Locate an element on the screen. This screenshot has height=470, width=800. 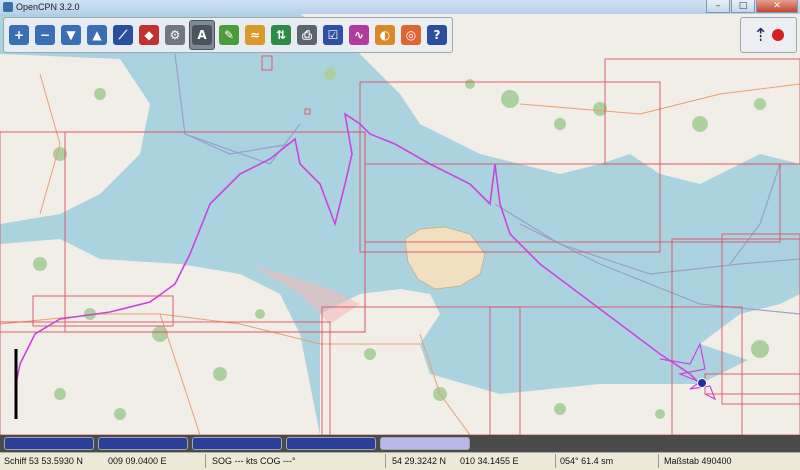
route-manager-icon: ☑ is located at coordinates (333, 35).